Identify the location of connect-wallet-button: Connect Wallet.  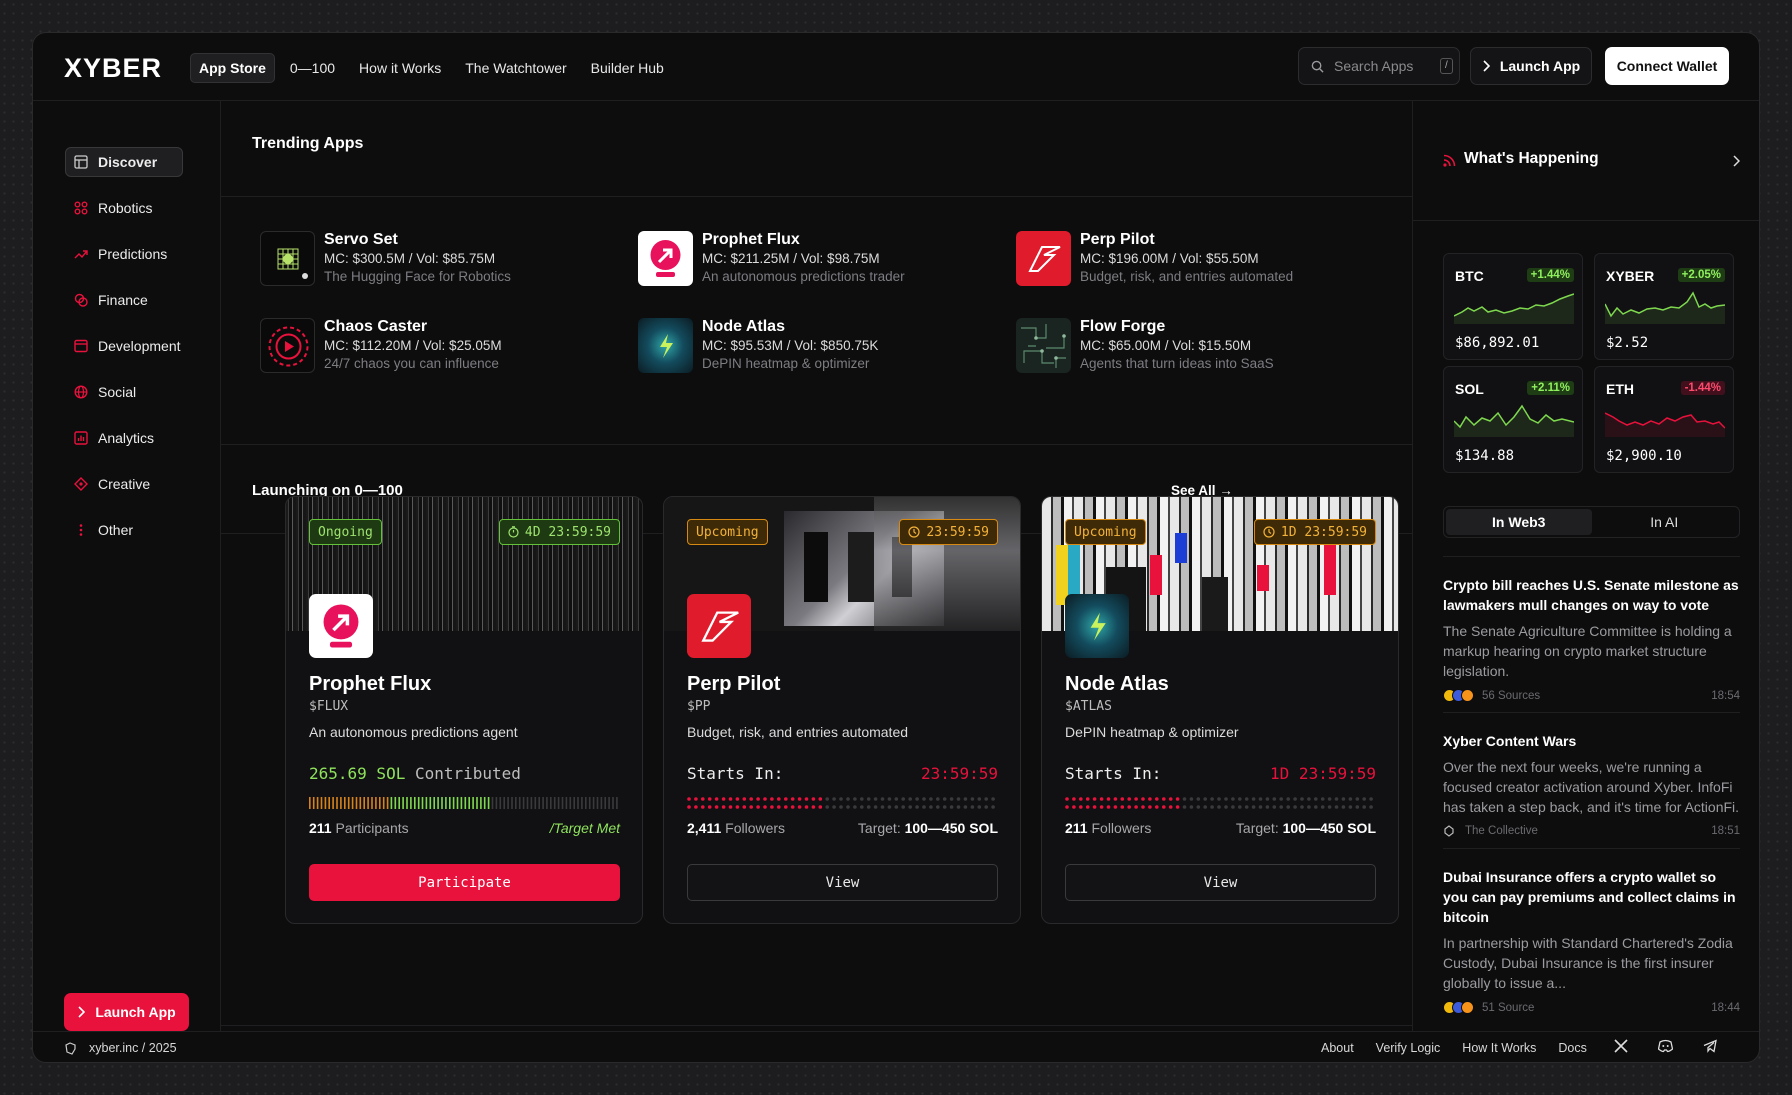
(1667, 66).